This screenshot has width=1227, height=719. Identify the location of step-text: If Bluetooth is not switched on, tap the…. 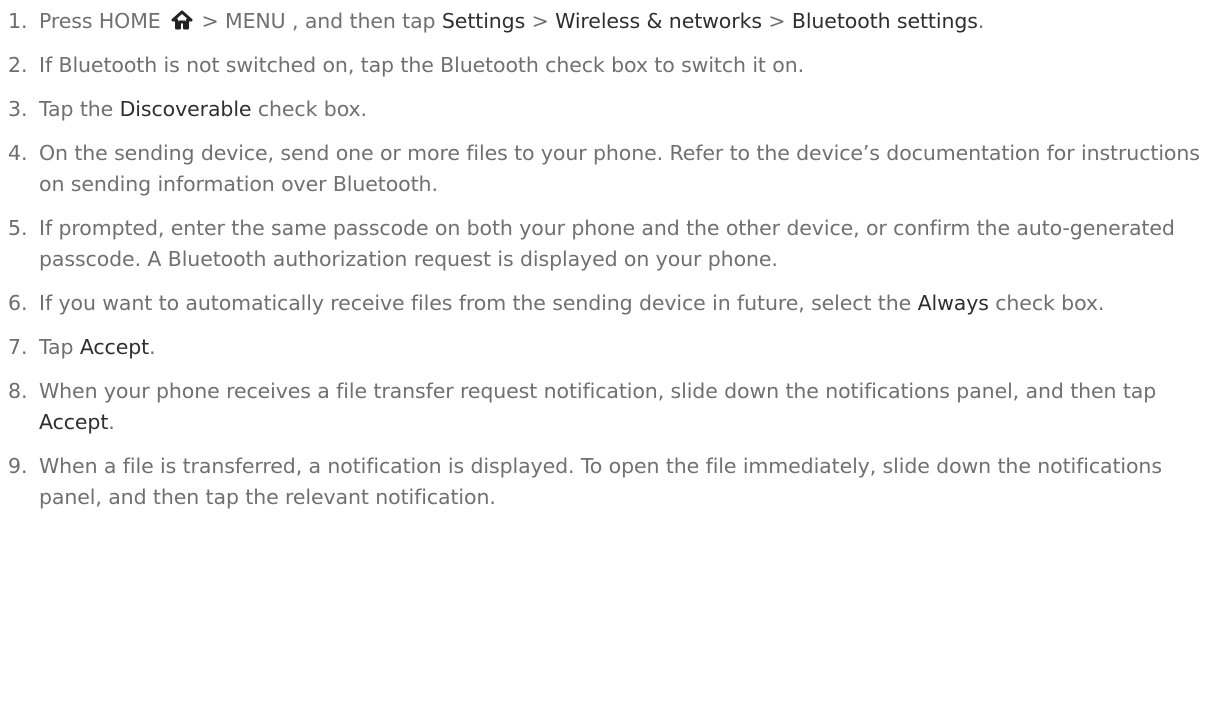
(623, 65).